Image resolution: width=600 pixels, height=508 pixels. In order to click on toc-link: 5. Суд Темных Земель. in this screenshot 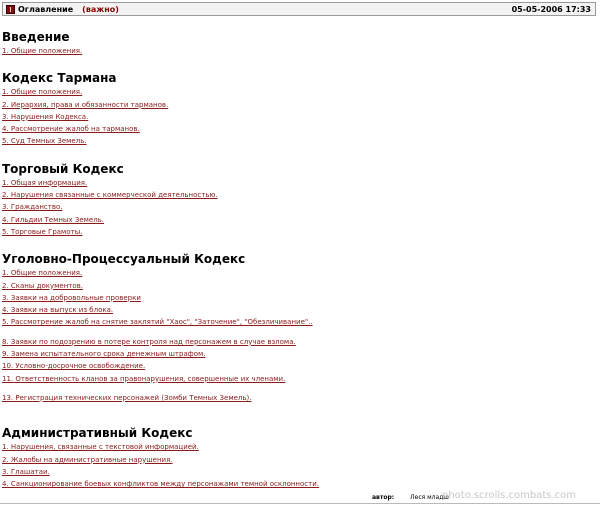, I will do `click(297, 141)`.